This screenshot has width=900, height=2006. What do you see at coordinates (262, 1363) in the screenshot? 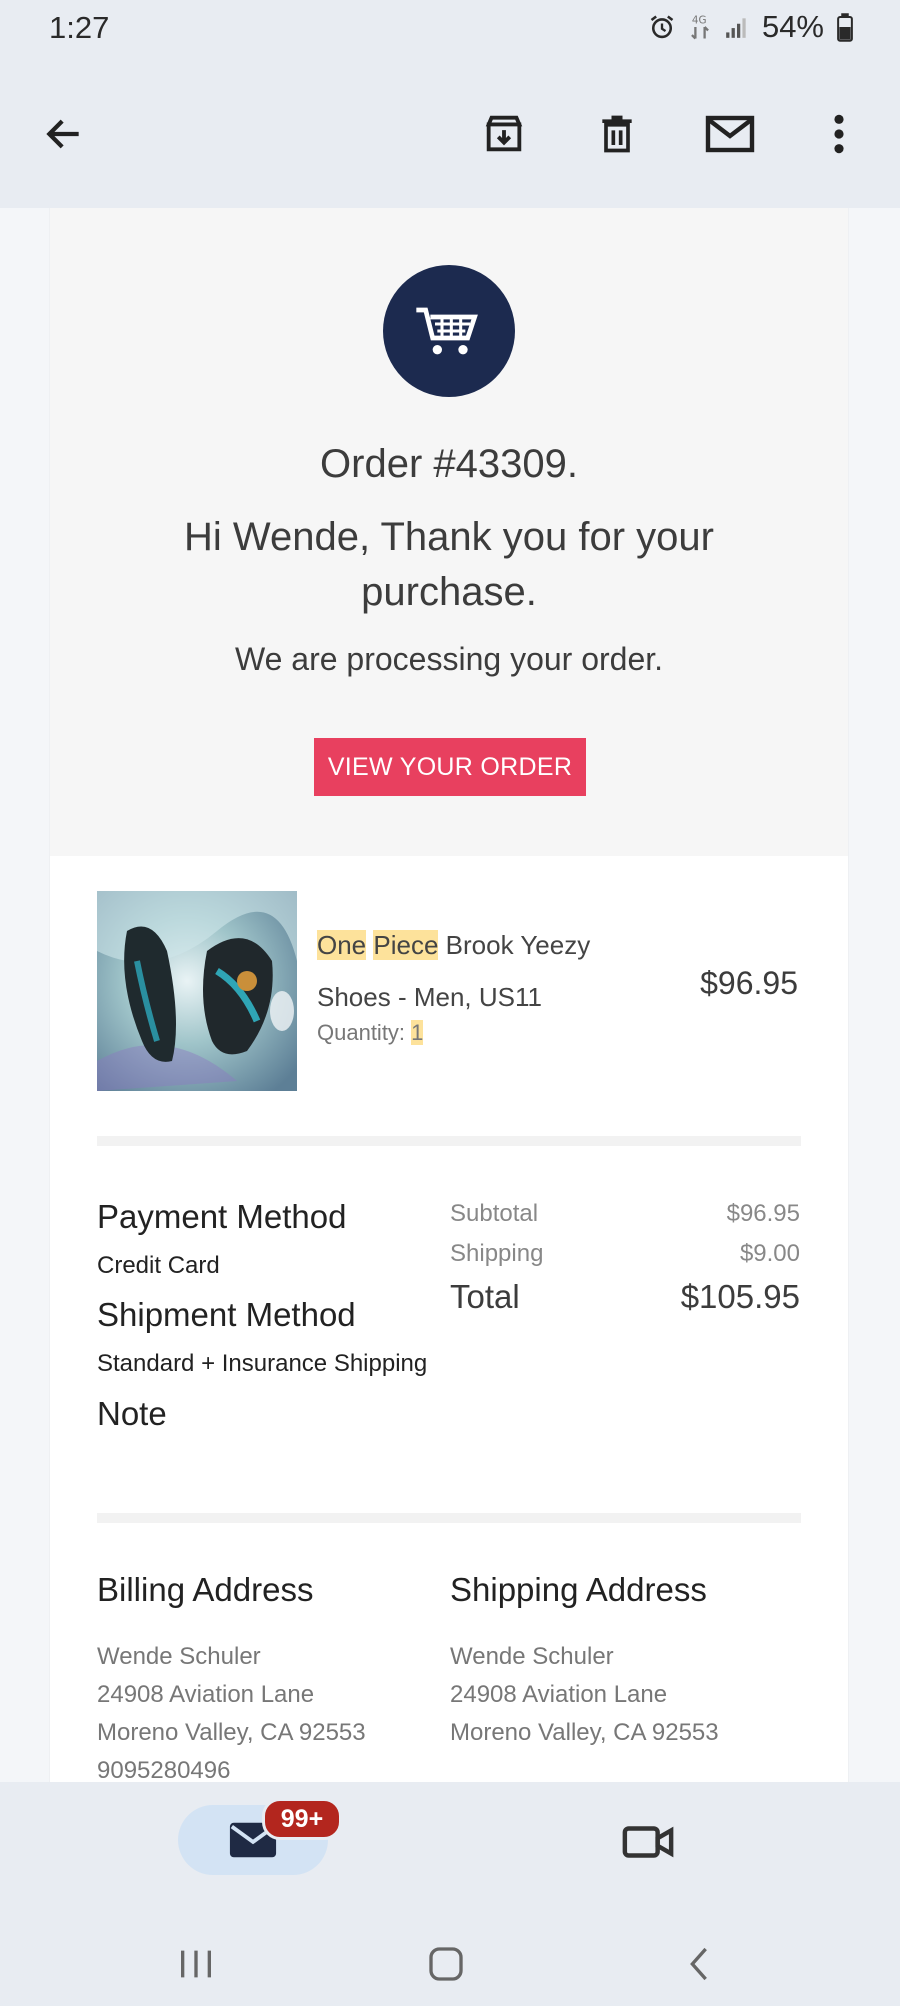
I see `shipment-method-value: Standard + Insurance Shipping` at bounding box center [262, 1363].